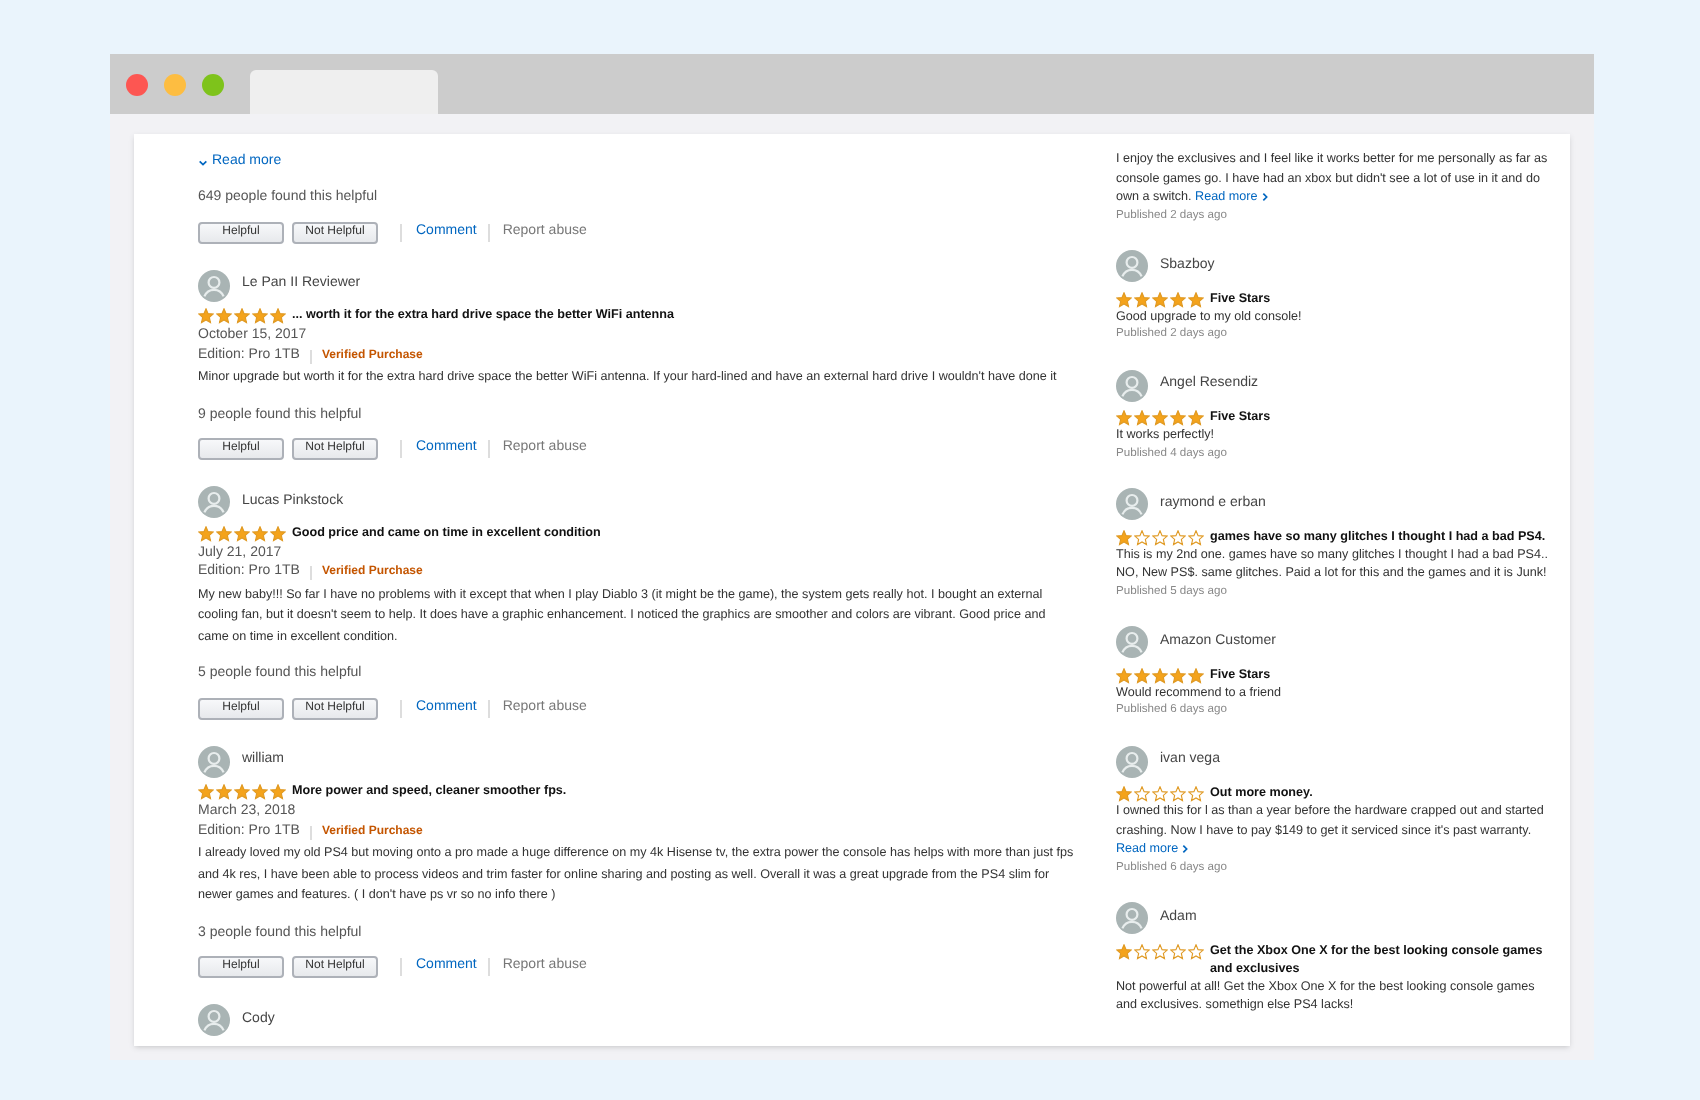 This screenshot has width=1700, height=1100. Describe the element at coordinates (344, 92) in the screenshot. I see `browser-tab` at that location.